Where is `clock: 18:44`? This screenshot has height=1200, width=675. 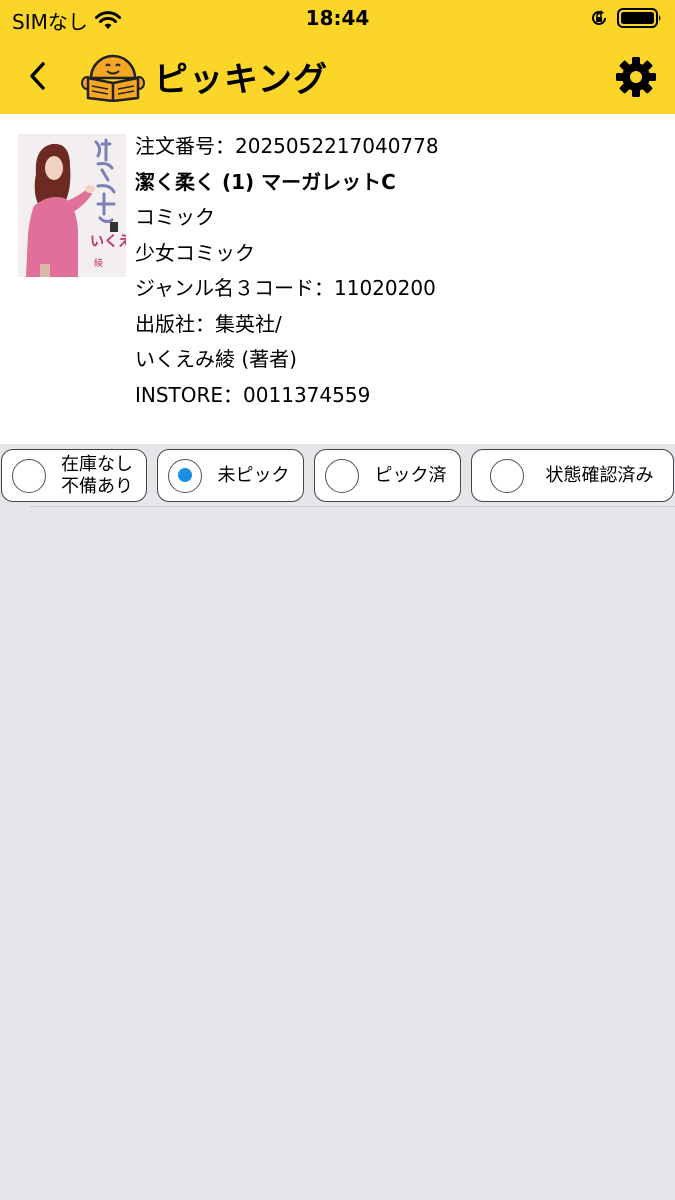 clock: 18:44 is located at coordinates (337, 18).